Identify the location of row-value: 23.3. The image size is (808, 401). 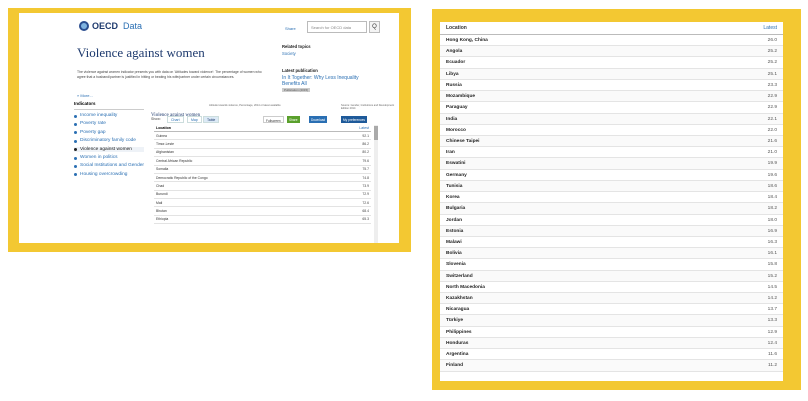
(772, 85).